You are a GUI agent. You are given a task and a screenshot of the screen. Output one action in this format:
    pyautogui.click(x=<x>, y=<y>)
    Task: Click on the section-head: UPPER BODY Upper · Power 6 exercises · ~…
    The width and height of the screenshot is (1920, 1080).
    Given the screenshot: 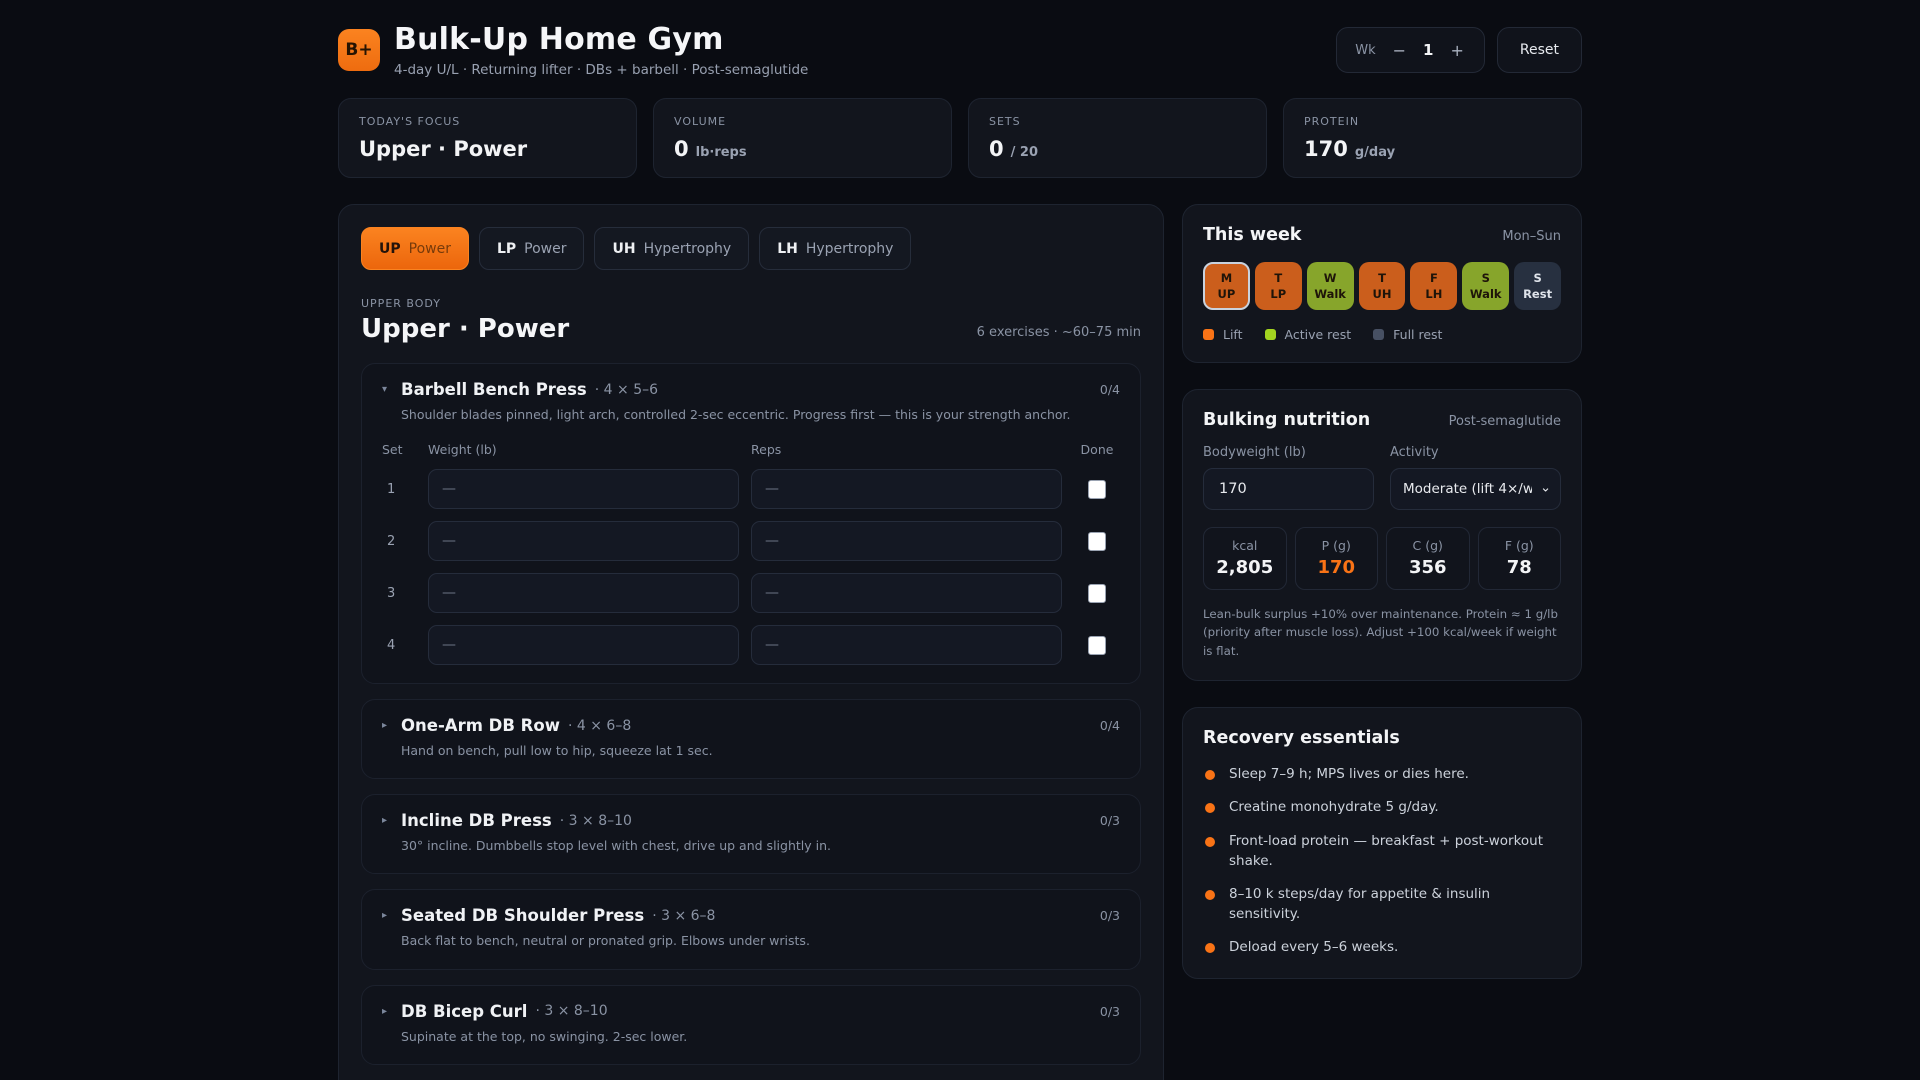 What is the action you would take?
    pyautogui.click(x=751, y=320)
    